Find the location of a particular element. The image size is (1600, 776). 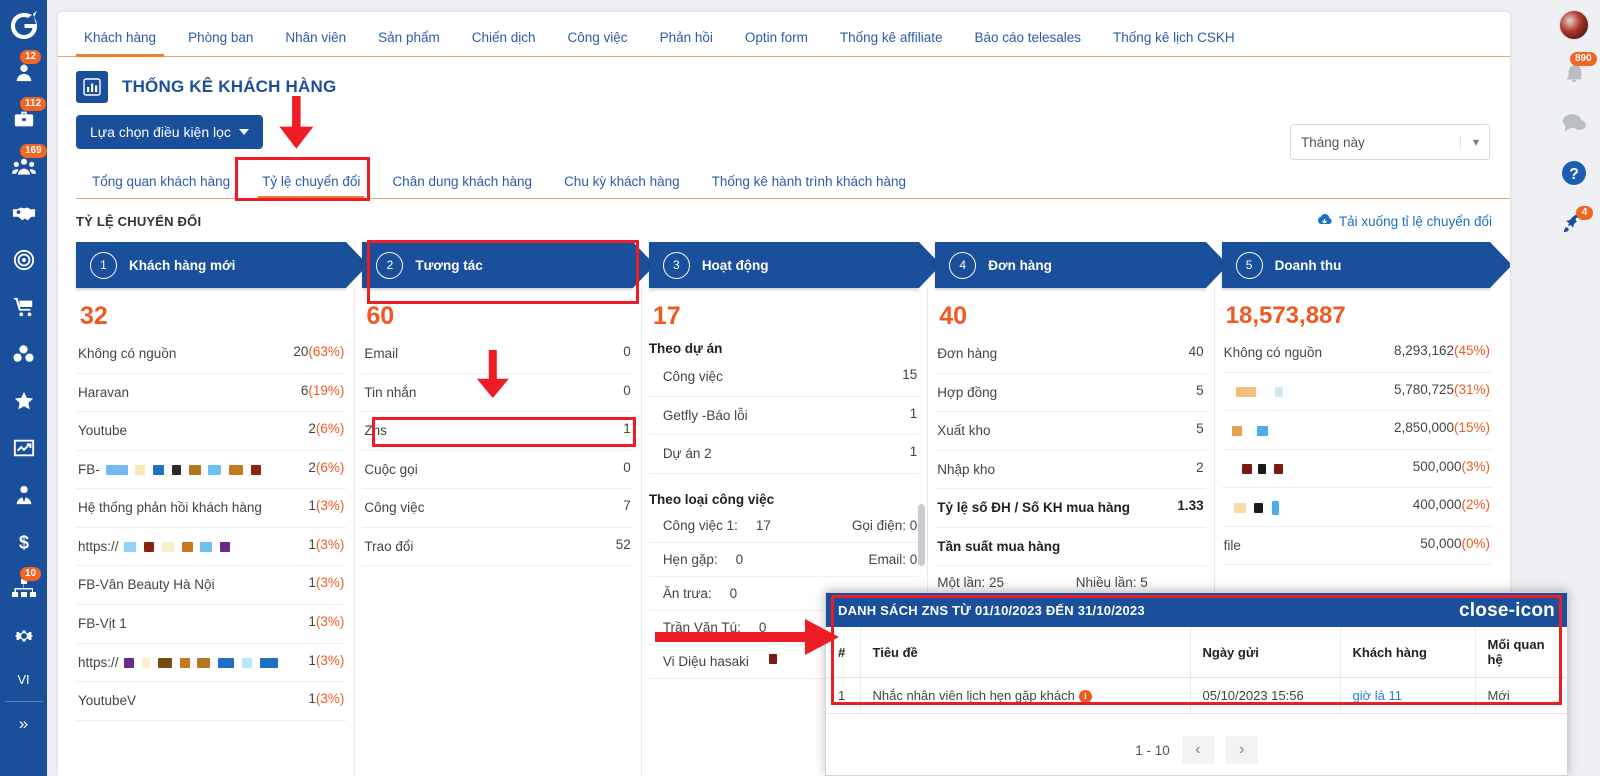

funnel-col-3-total: 17 is located at coordinates (666, 316).